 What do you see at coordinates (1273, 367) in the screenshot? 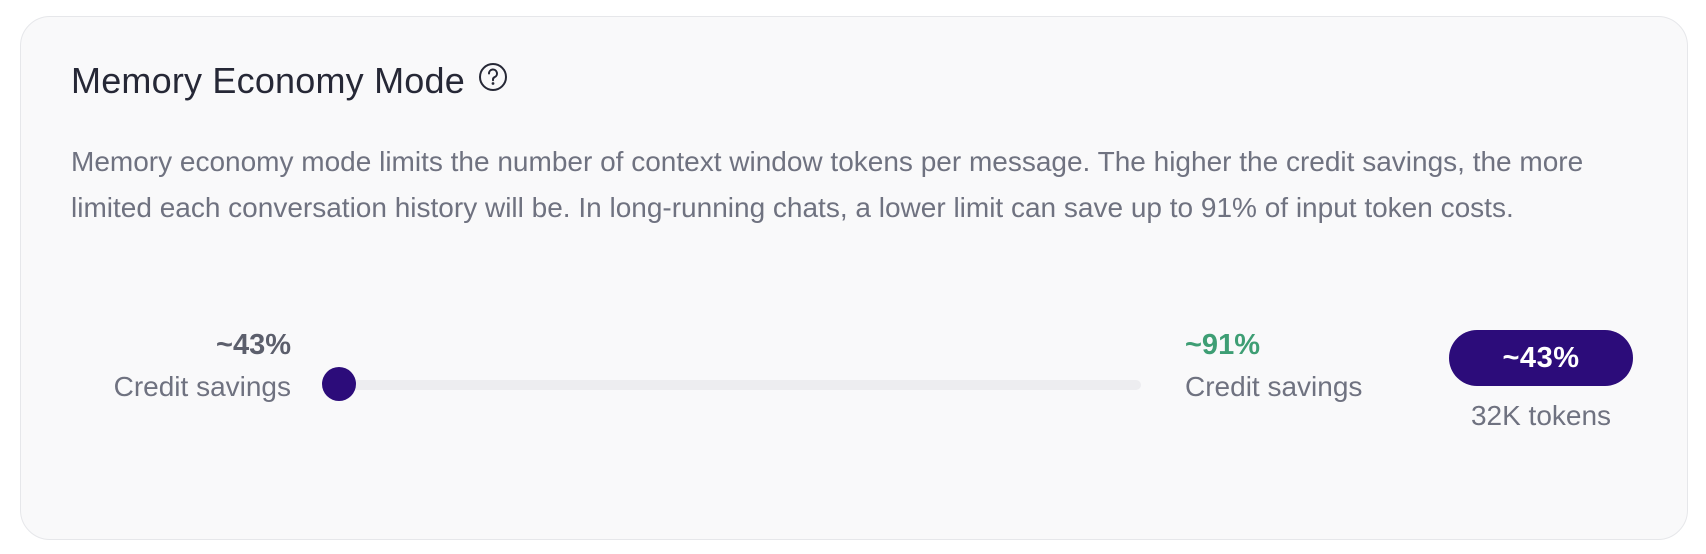
I see `max-savings-label: ~91% Credit savings` at bounding box center [1273, 367].